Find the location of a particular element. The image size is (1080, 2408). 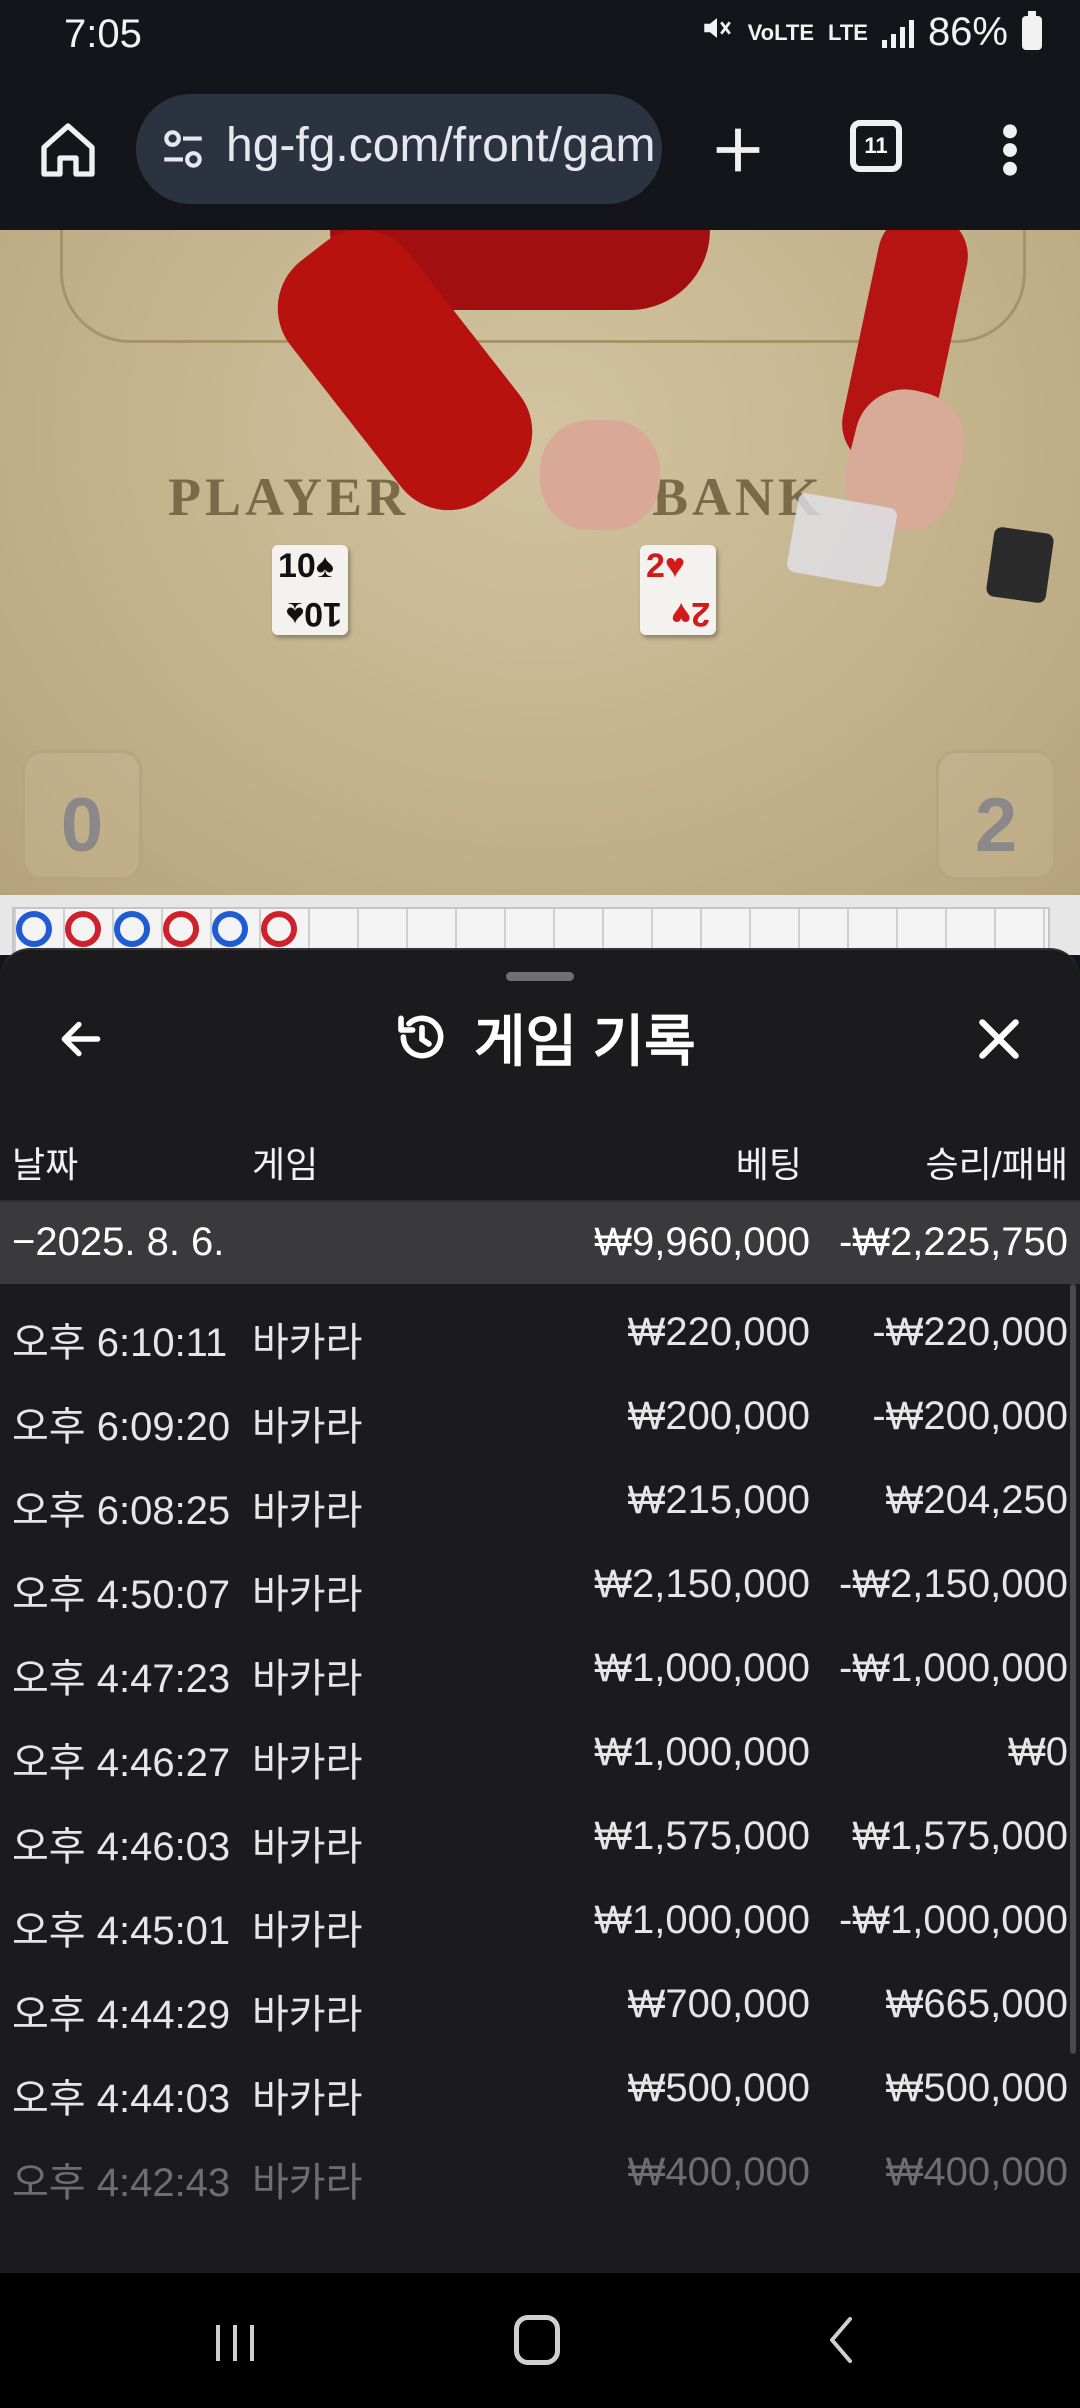

row-time: 오후 4:44:29 is located at coordinates (121, 2015).